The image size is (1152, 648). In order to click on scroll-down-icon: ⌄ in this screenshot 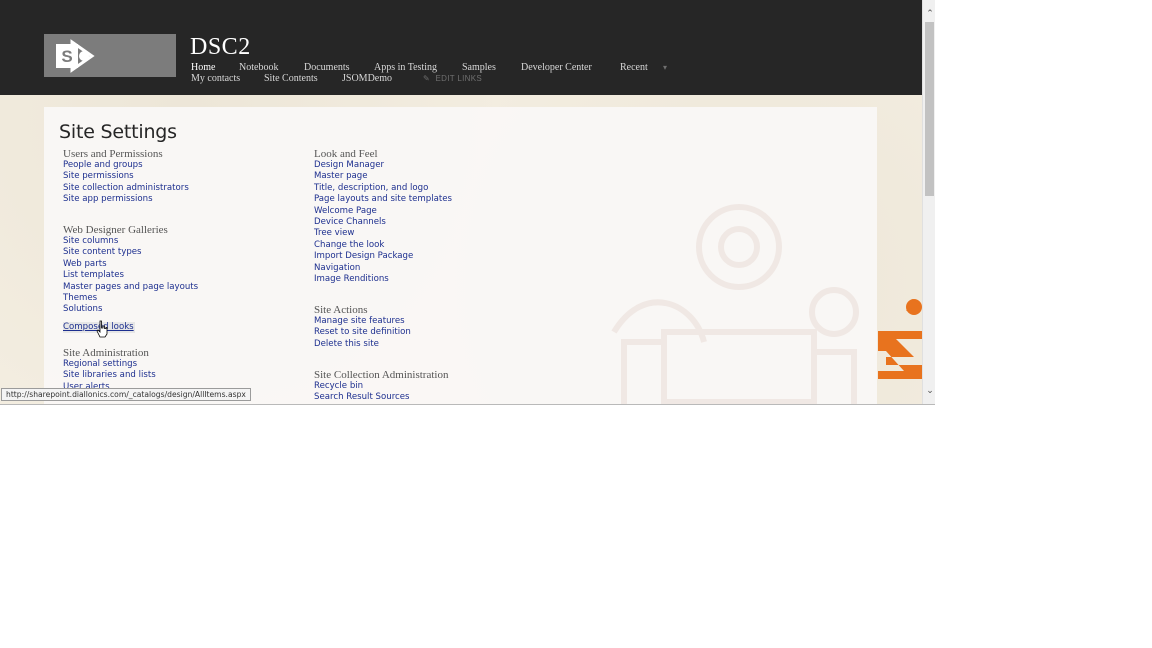, I will do `click(930, 390)`.